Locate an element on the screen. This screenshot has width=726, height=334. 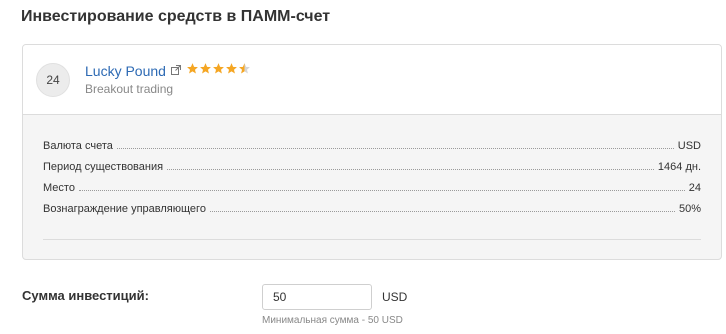
detail-value: USD is located at coordinates (689, 146).